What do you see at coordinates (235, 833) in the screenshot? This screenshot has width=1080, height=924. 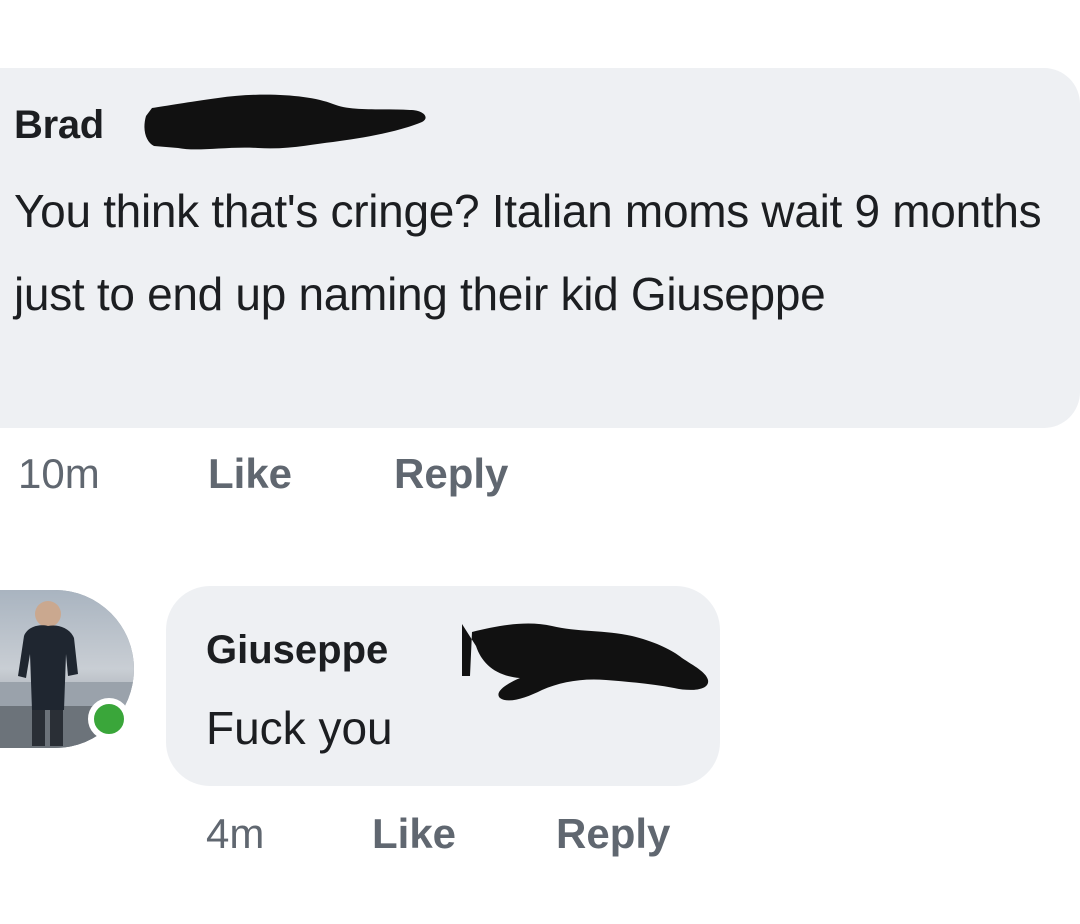 I see `reply-timestamp: 4m` at bounding box center [235, 833].